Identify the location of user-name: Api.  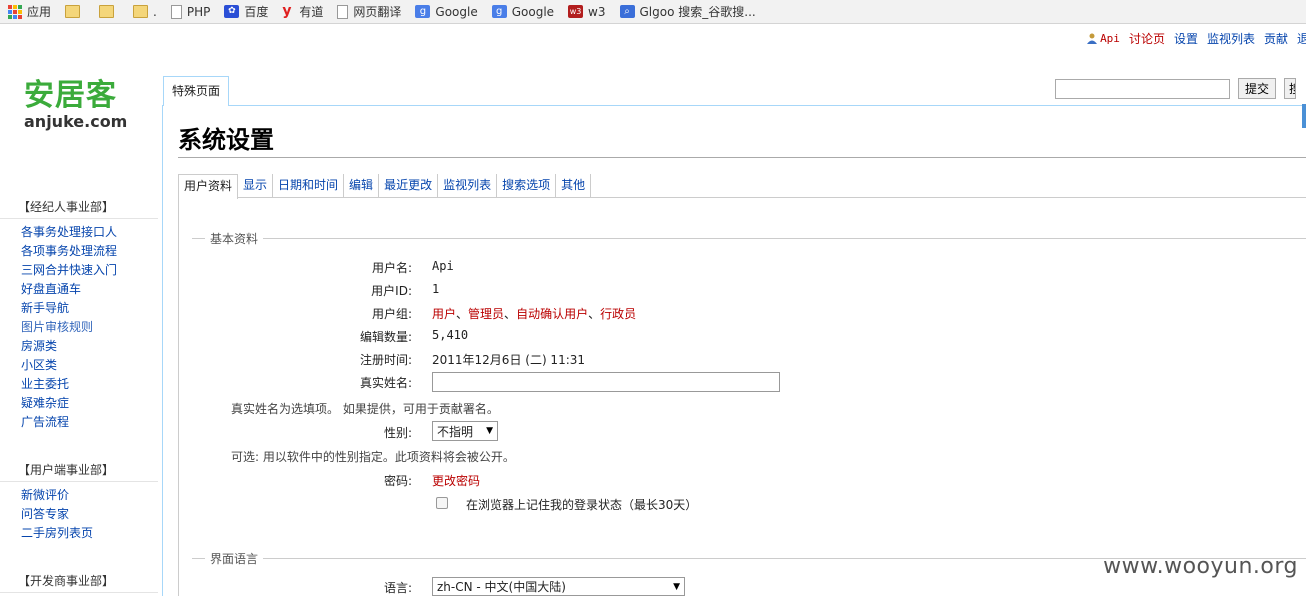
(1110, 38).